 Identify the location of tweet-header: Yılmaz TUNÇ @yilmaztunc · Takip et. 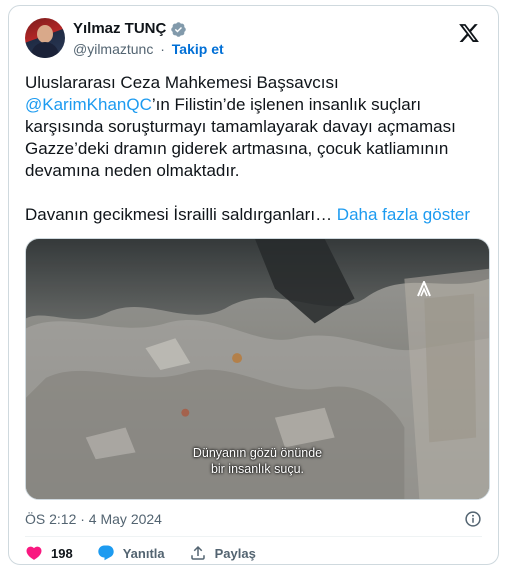
(253, 42).